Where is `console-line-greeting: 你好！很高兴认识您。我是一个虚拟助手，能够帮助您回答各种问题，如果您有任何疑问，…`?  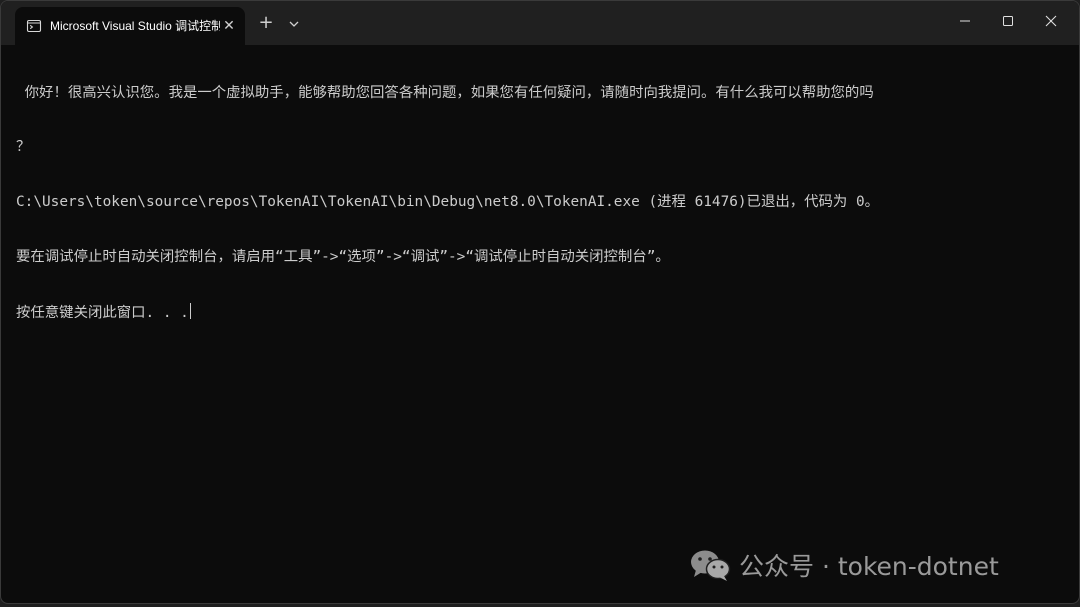
console-line-greeting: 你好！很高兴认识您。我是一个虚拟助手，能够帮助您回答各种问题，如果您有任何疑问，… is located at coordinates (445, 92).